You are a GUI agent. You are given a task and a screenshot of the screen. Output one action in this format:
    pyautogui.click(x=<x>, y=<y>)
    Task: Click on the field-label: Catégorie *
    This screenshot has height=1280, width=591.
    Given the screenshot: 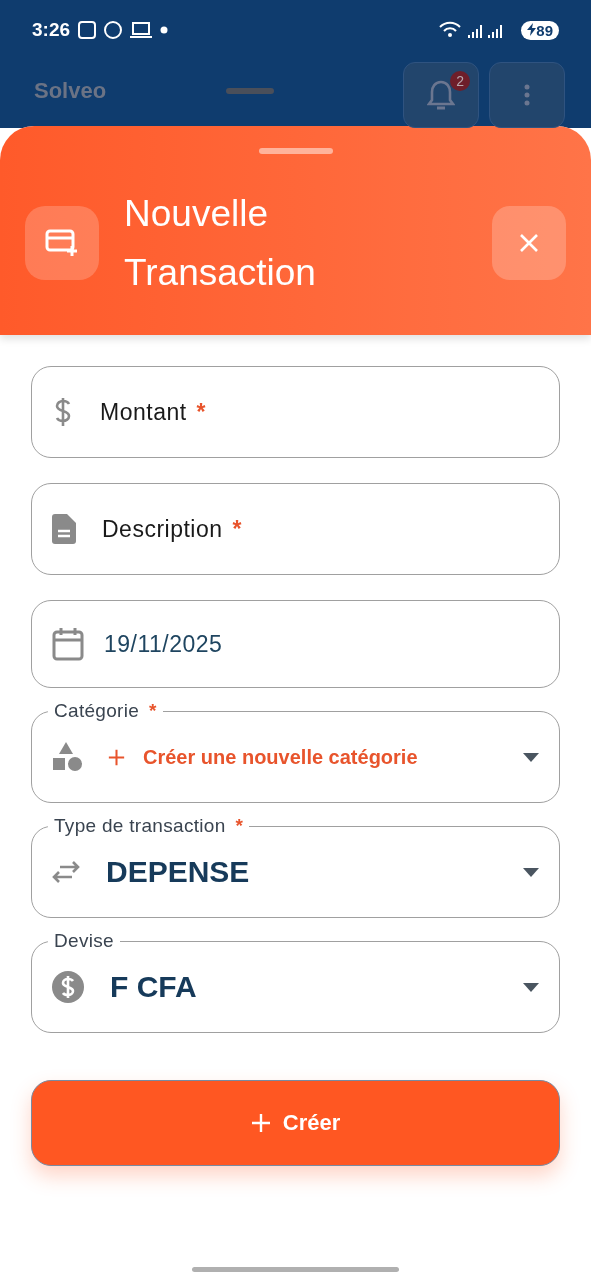 What is the action you would take?
    pyautogui.click(x=105, y=711)
    